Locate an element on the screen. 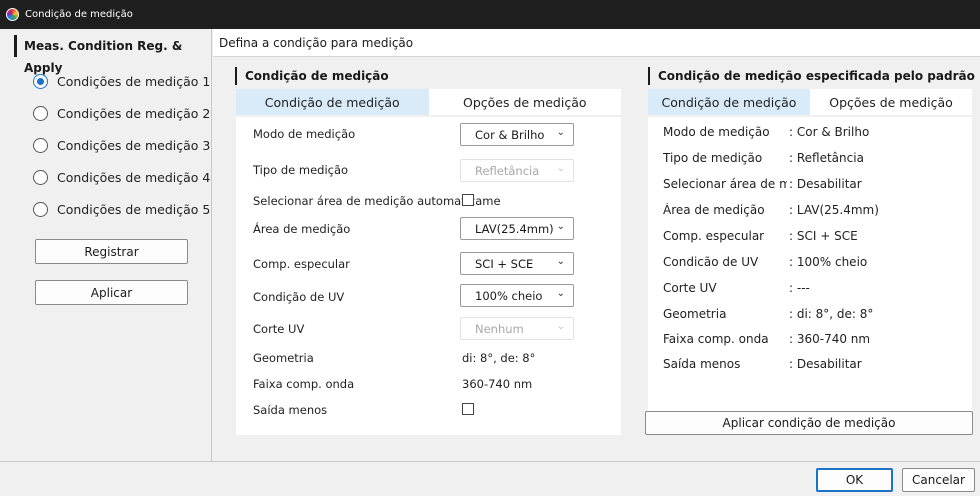 The height and width of the screenshot is (496, 980). cancel-button: Cancelar is located at coordinates (938, 480).